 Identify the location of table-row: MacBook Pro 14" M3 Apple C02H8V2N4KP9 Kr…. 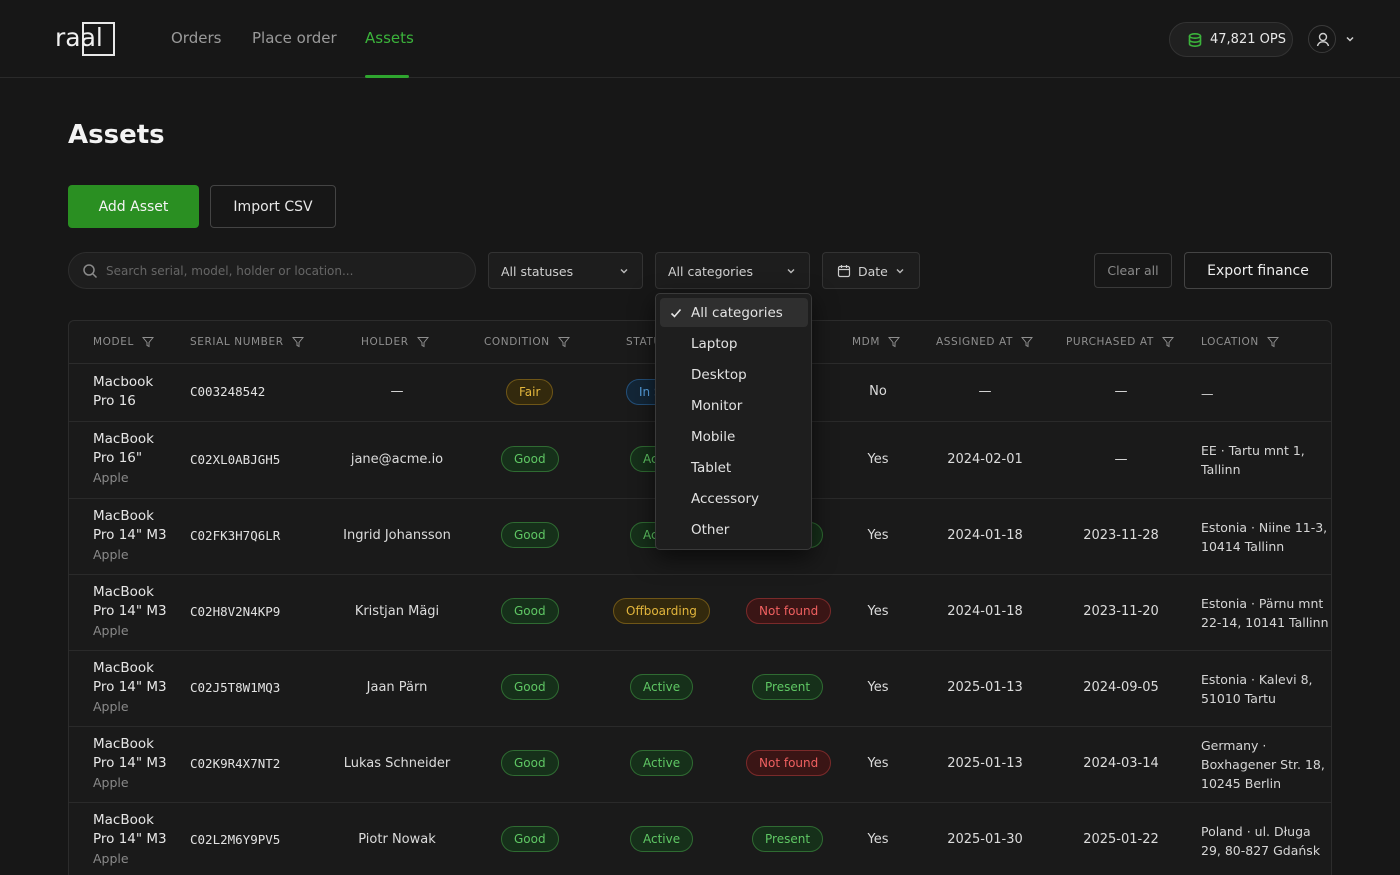
(700, 613).